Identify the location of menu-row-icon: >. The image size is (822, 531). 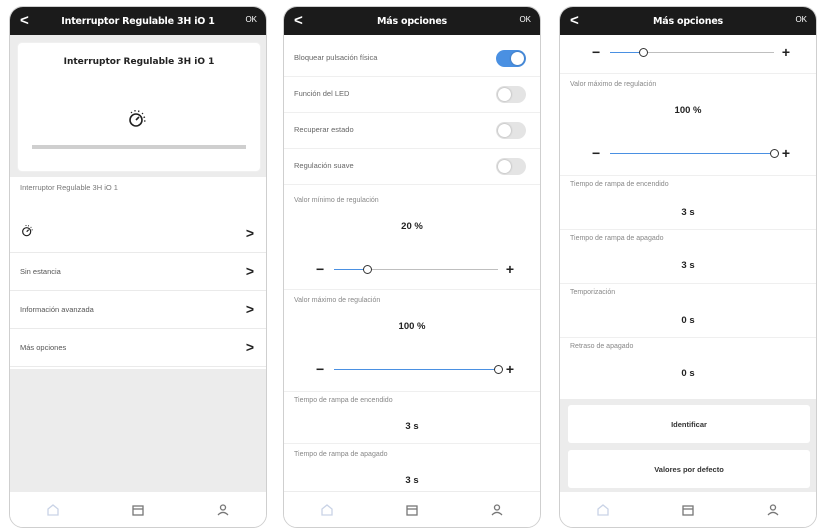
(138, 234).